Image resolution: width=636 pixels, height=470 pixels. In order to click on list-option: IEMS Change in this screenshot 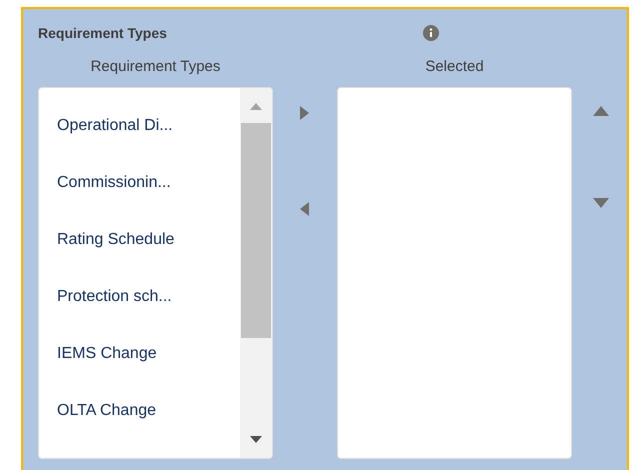, I will do `click(139, 353)`.